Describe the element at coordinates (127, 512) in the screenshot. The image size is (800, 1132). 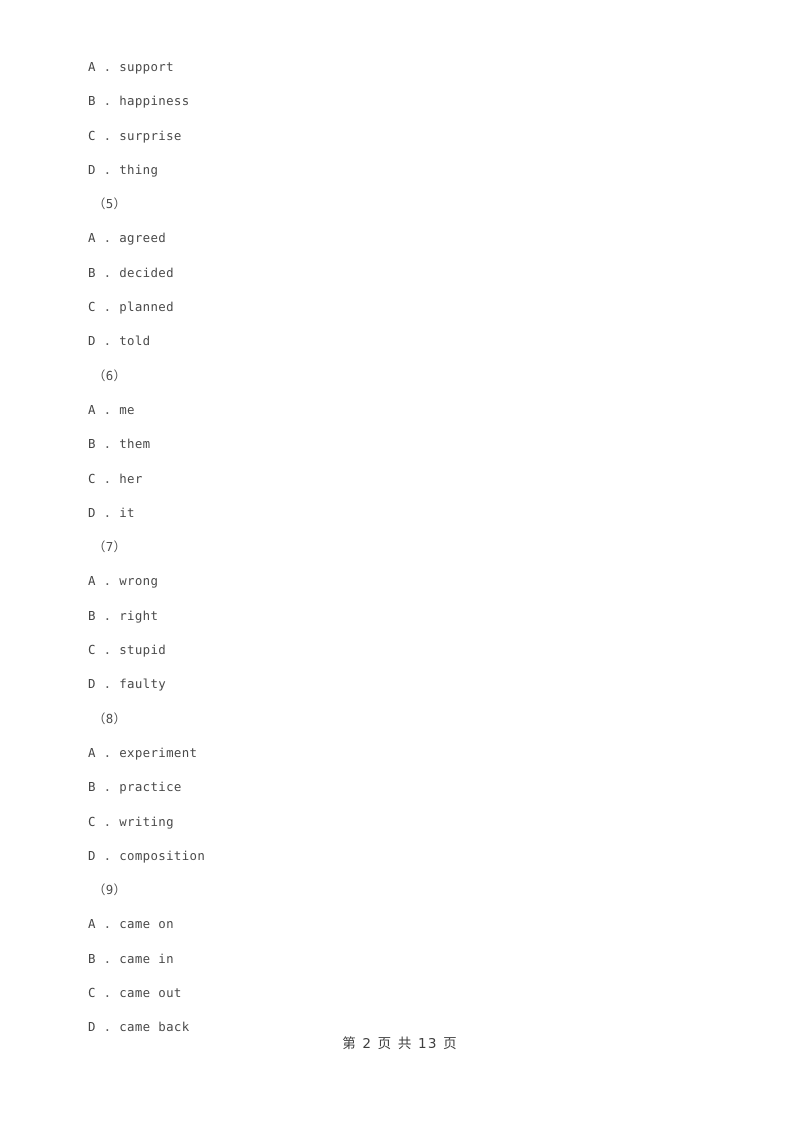
I see `option-text: it` at that location.